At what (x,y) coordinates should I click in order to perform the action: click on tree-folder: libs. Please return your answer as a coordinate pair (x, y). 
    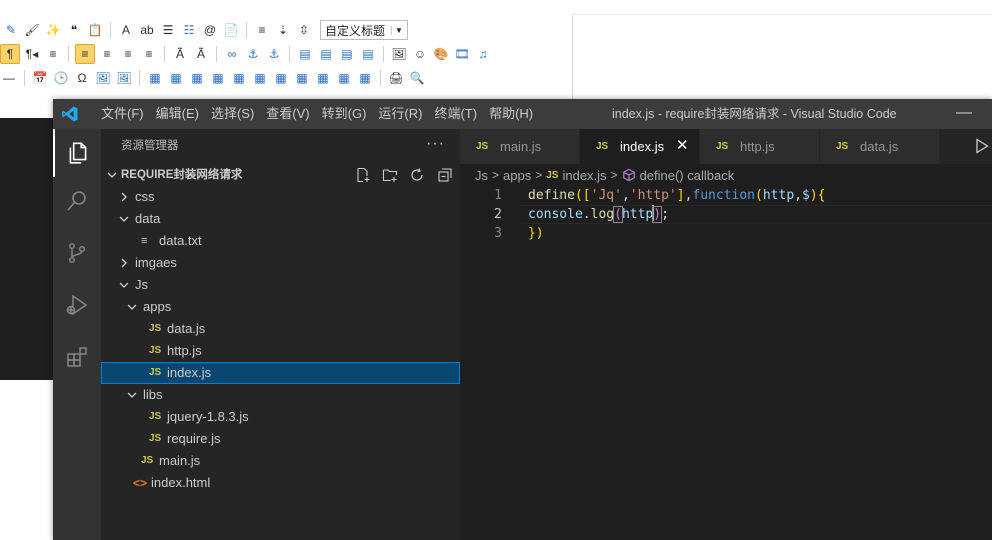
    Looking at the image, I should click on (280, 395).